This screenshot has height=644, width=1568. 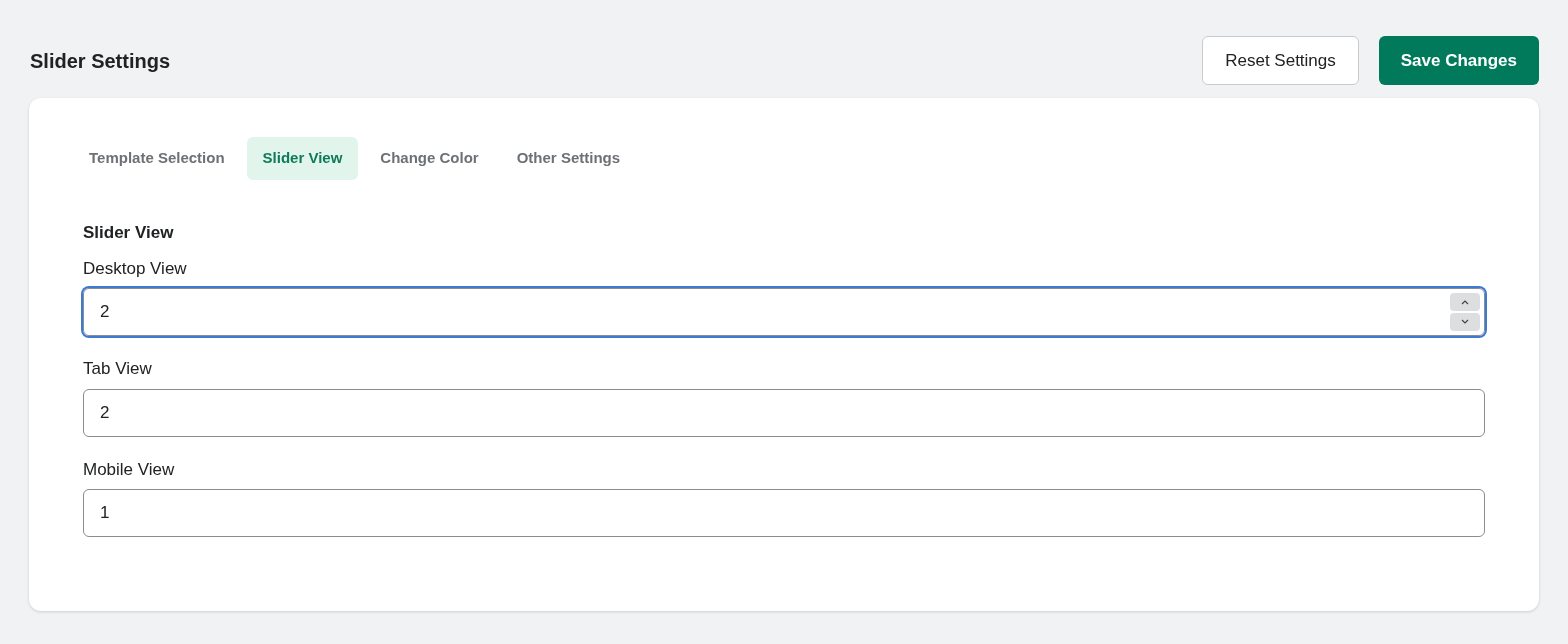 What do you see at coordinates (105, 513) in the screenshot?
I see `input-value: 1` at bounding box center [105, 513].